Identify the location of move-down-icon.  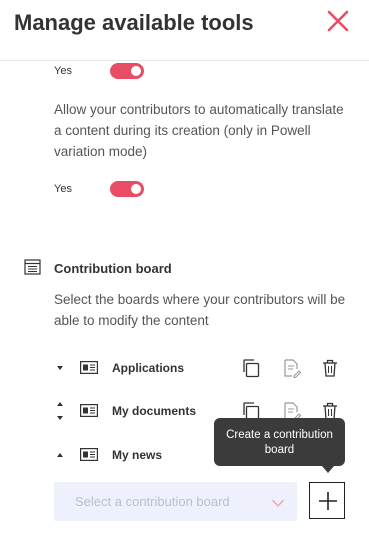
(60, 368).